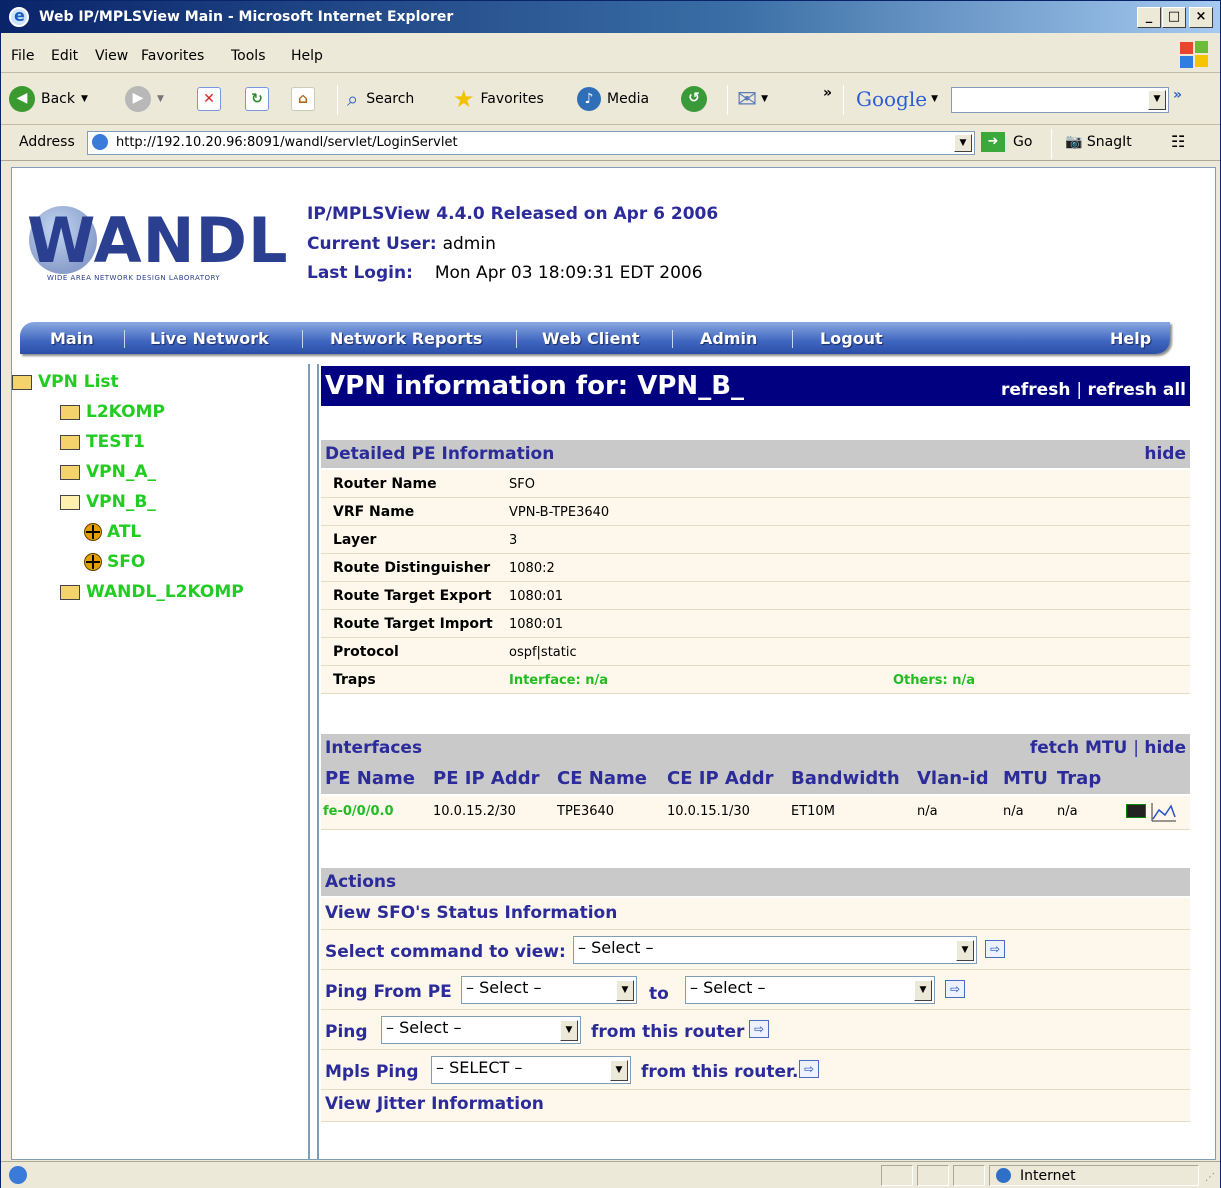 This screenshot has height=1188, width=1221. What do you see at coordinates (93, 532) in the screenshot?
I see `router-icon` at bounding box center [93, 532].